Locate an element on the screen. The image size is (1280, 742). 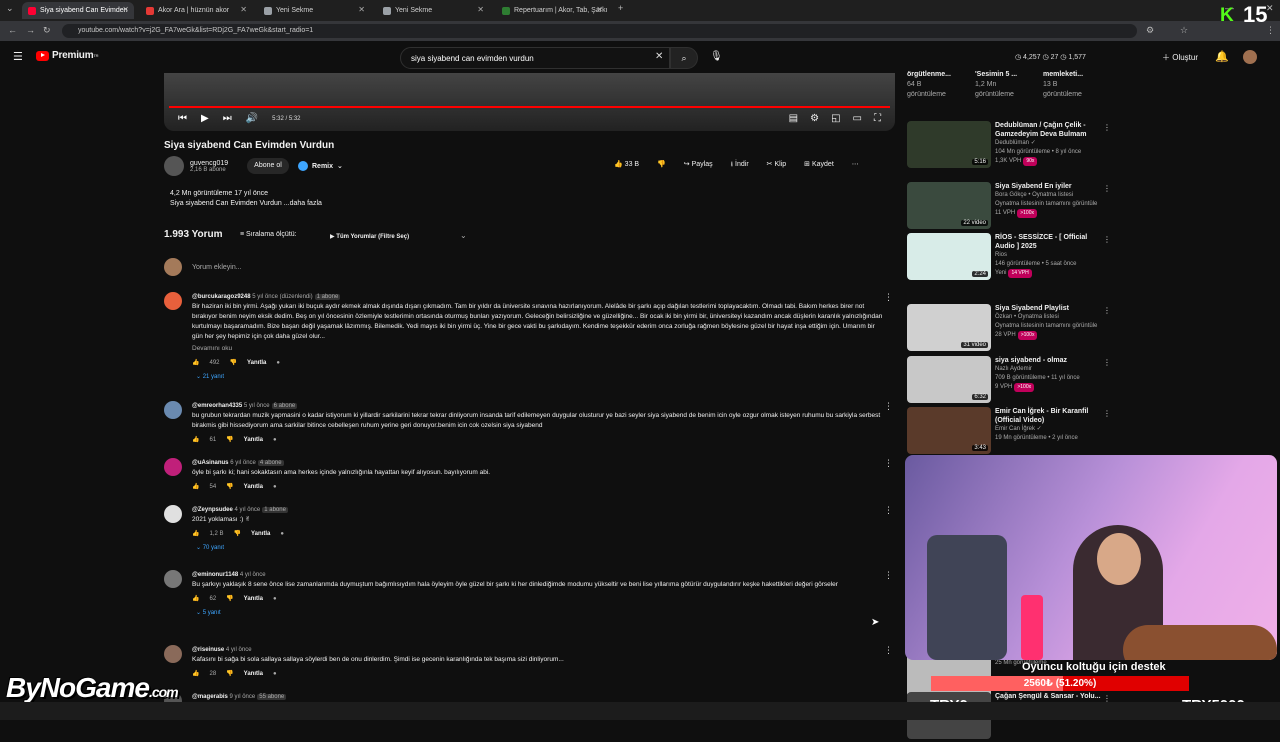
video-player: ⏮ ▶ ⏭ 🔊 5:32 / 5:32 ▤ ⚙ ◱ ▭ ⛶ is located at coordinates (529, 102).